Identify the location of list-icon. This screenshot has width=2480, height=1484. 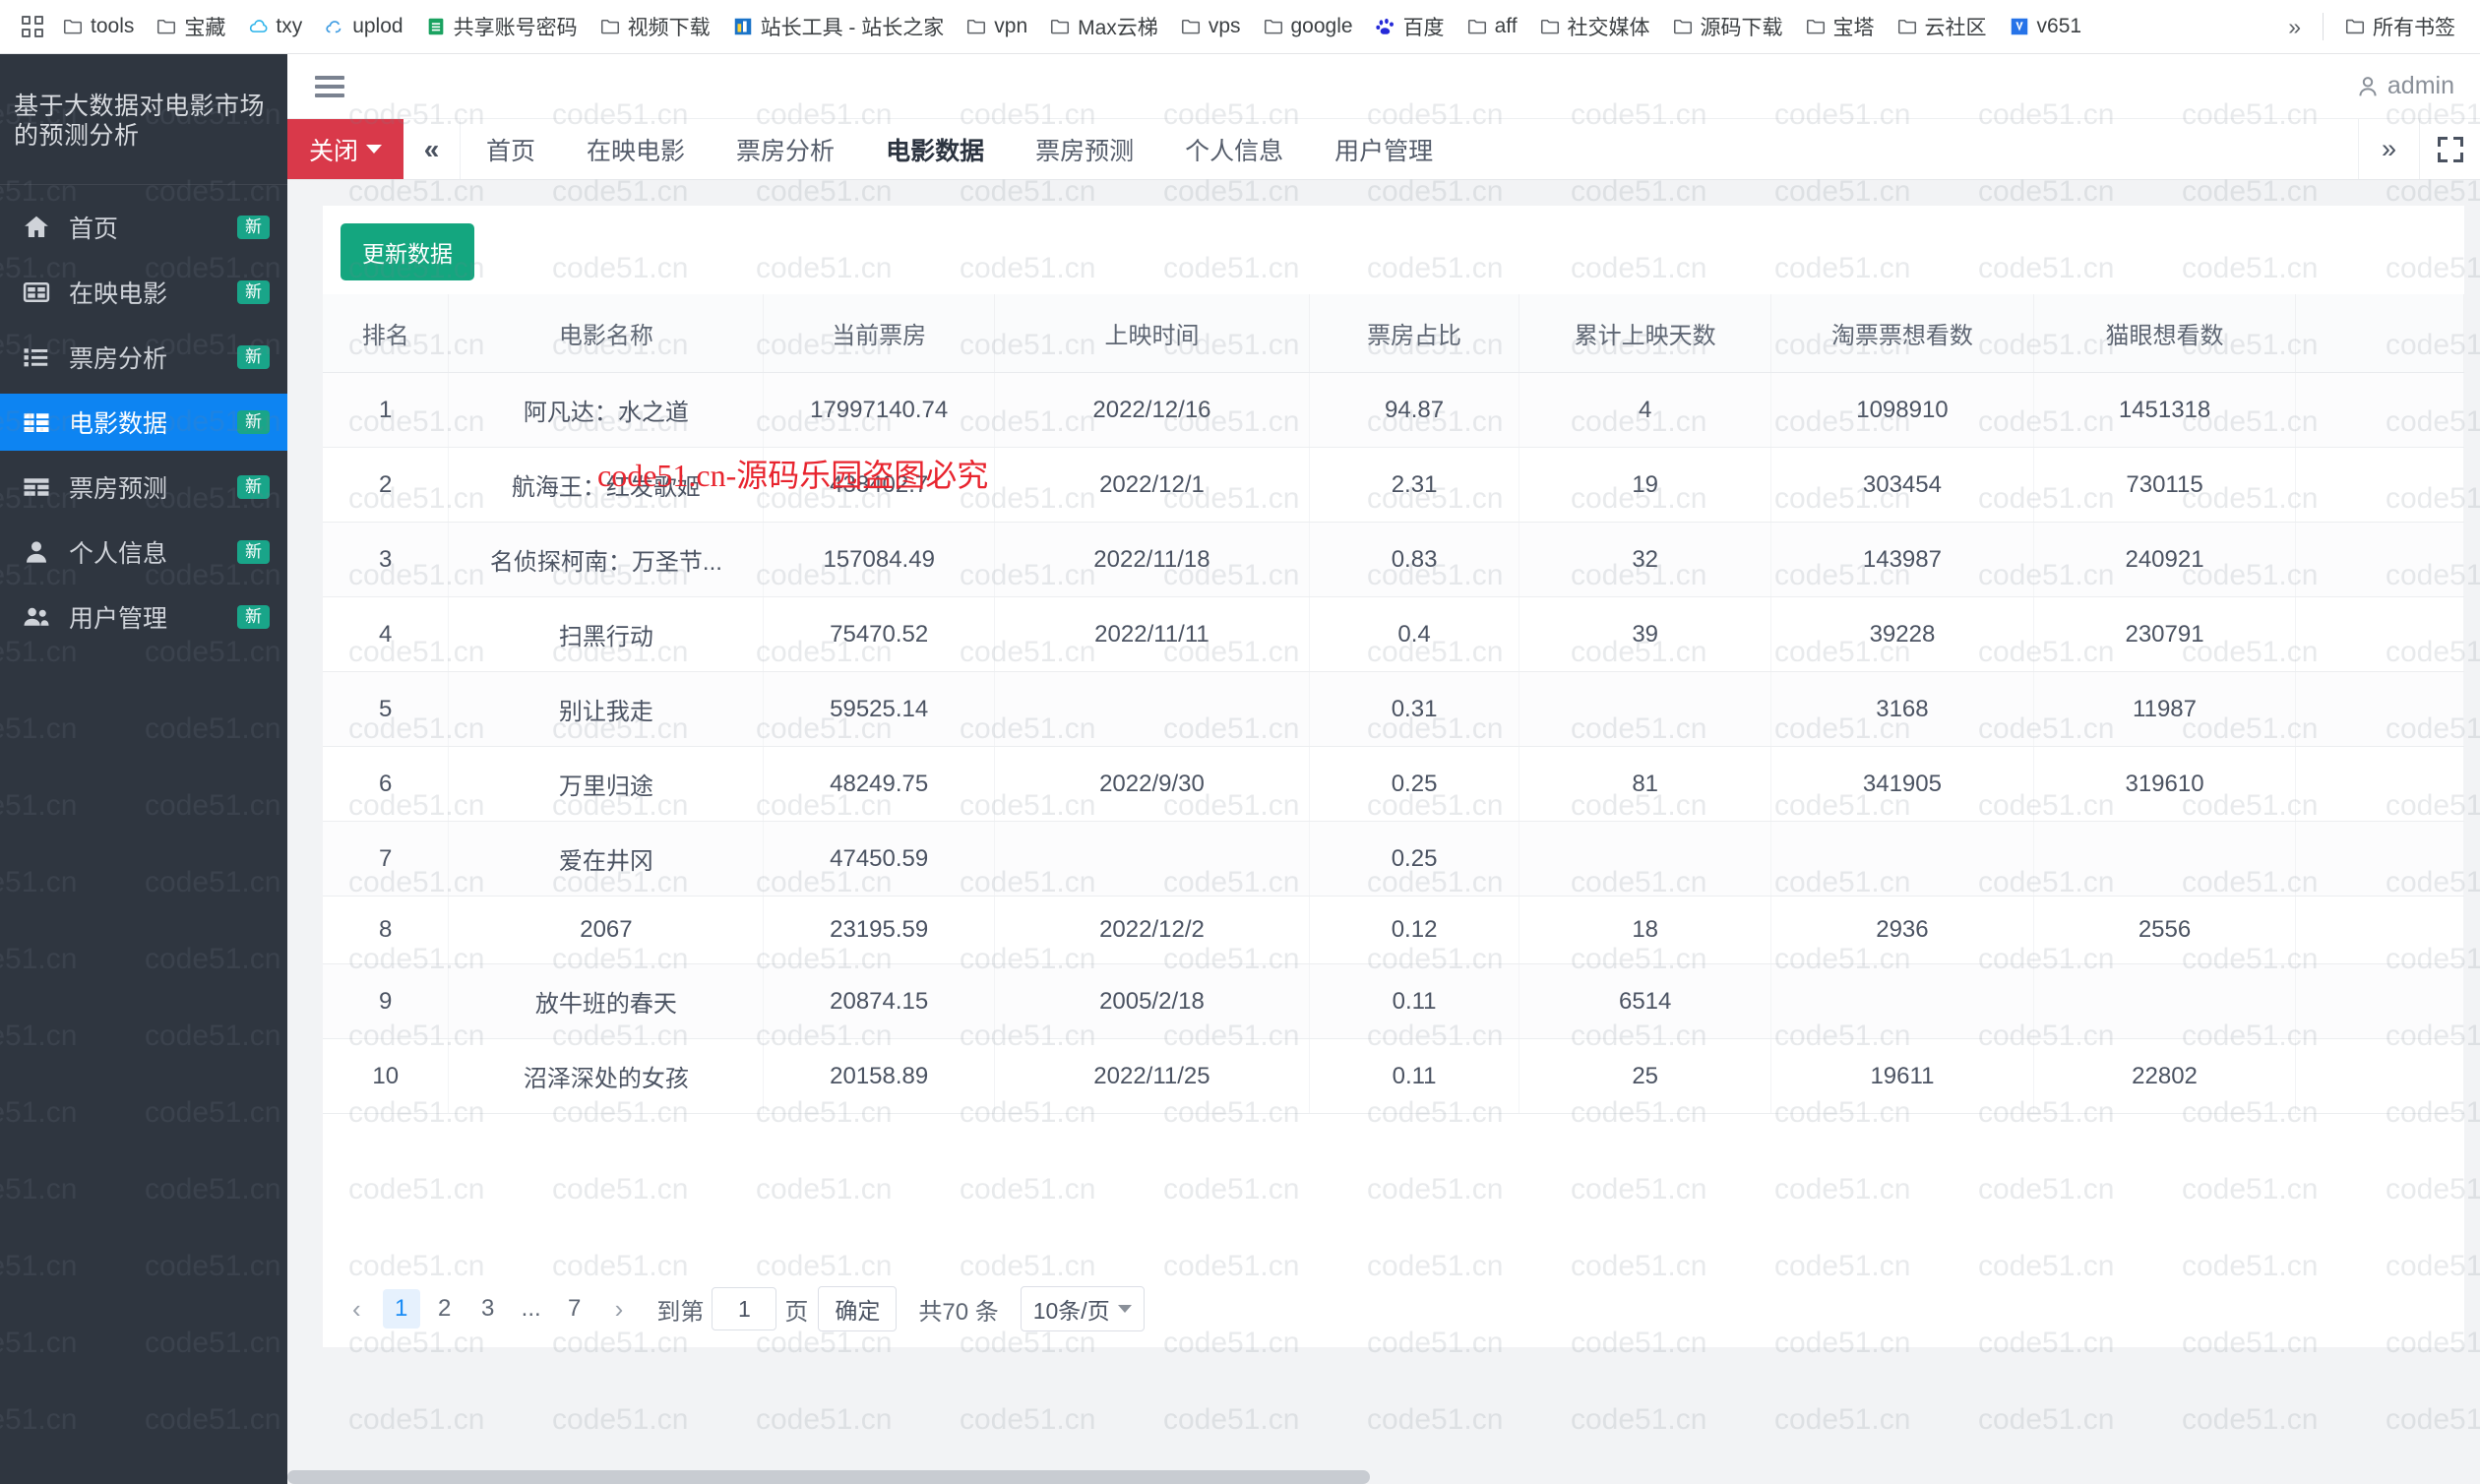
(36, 357).